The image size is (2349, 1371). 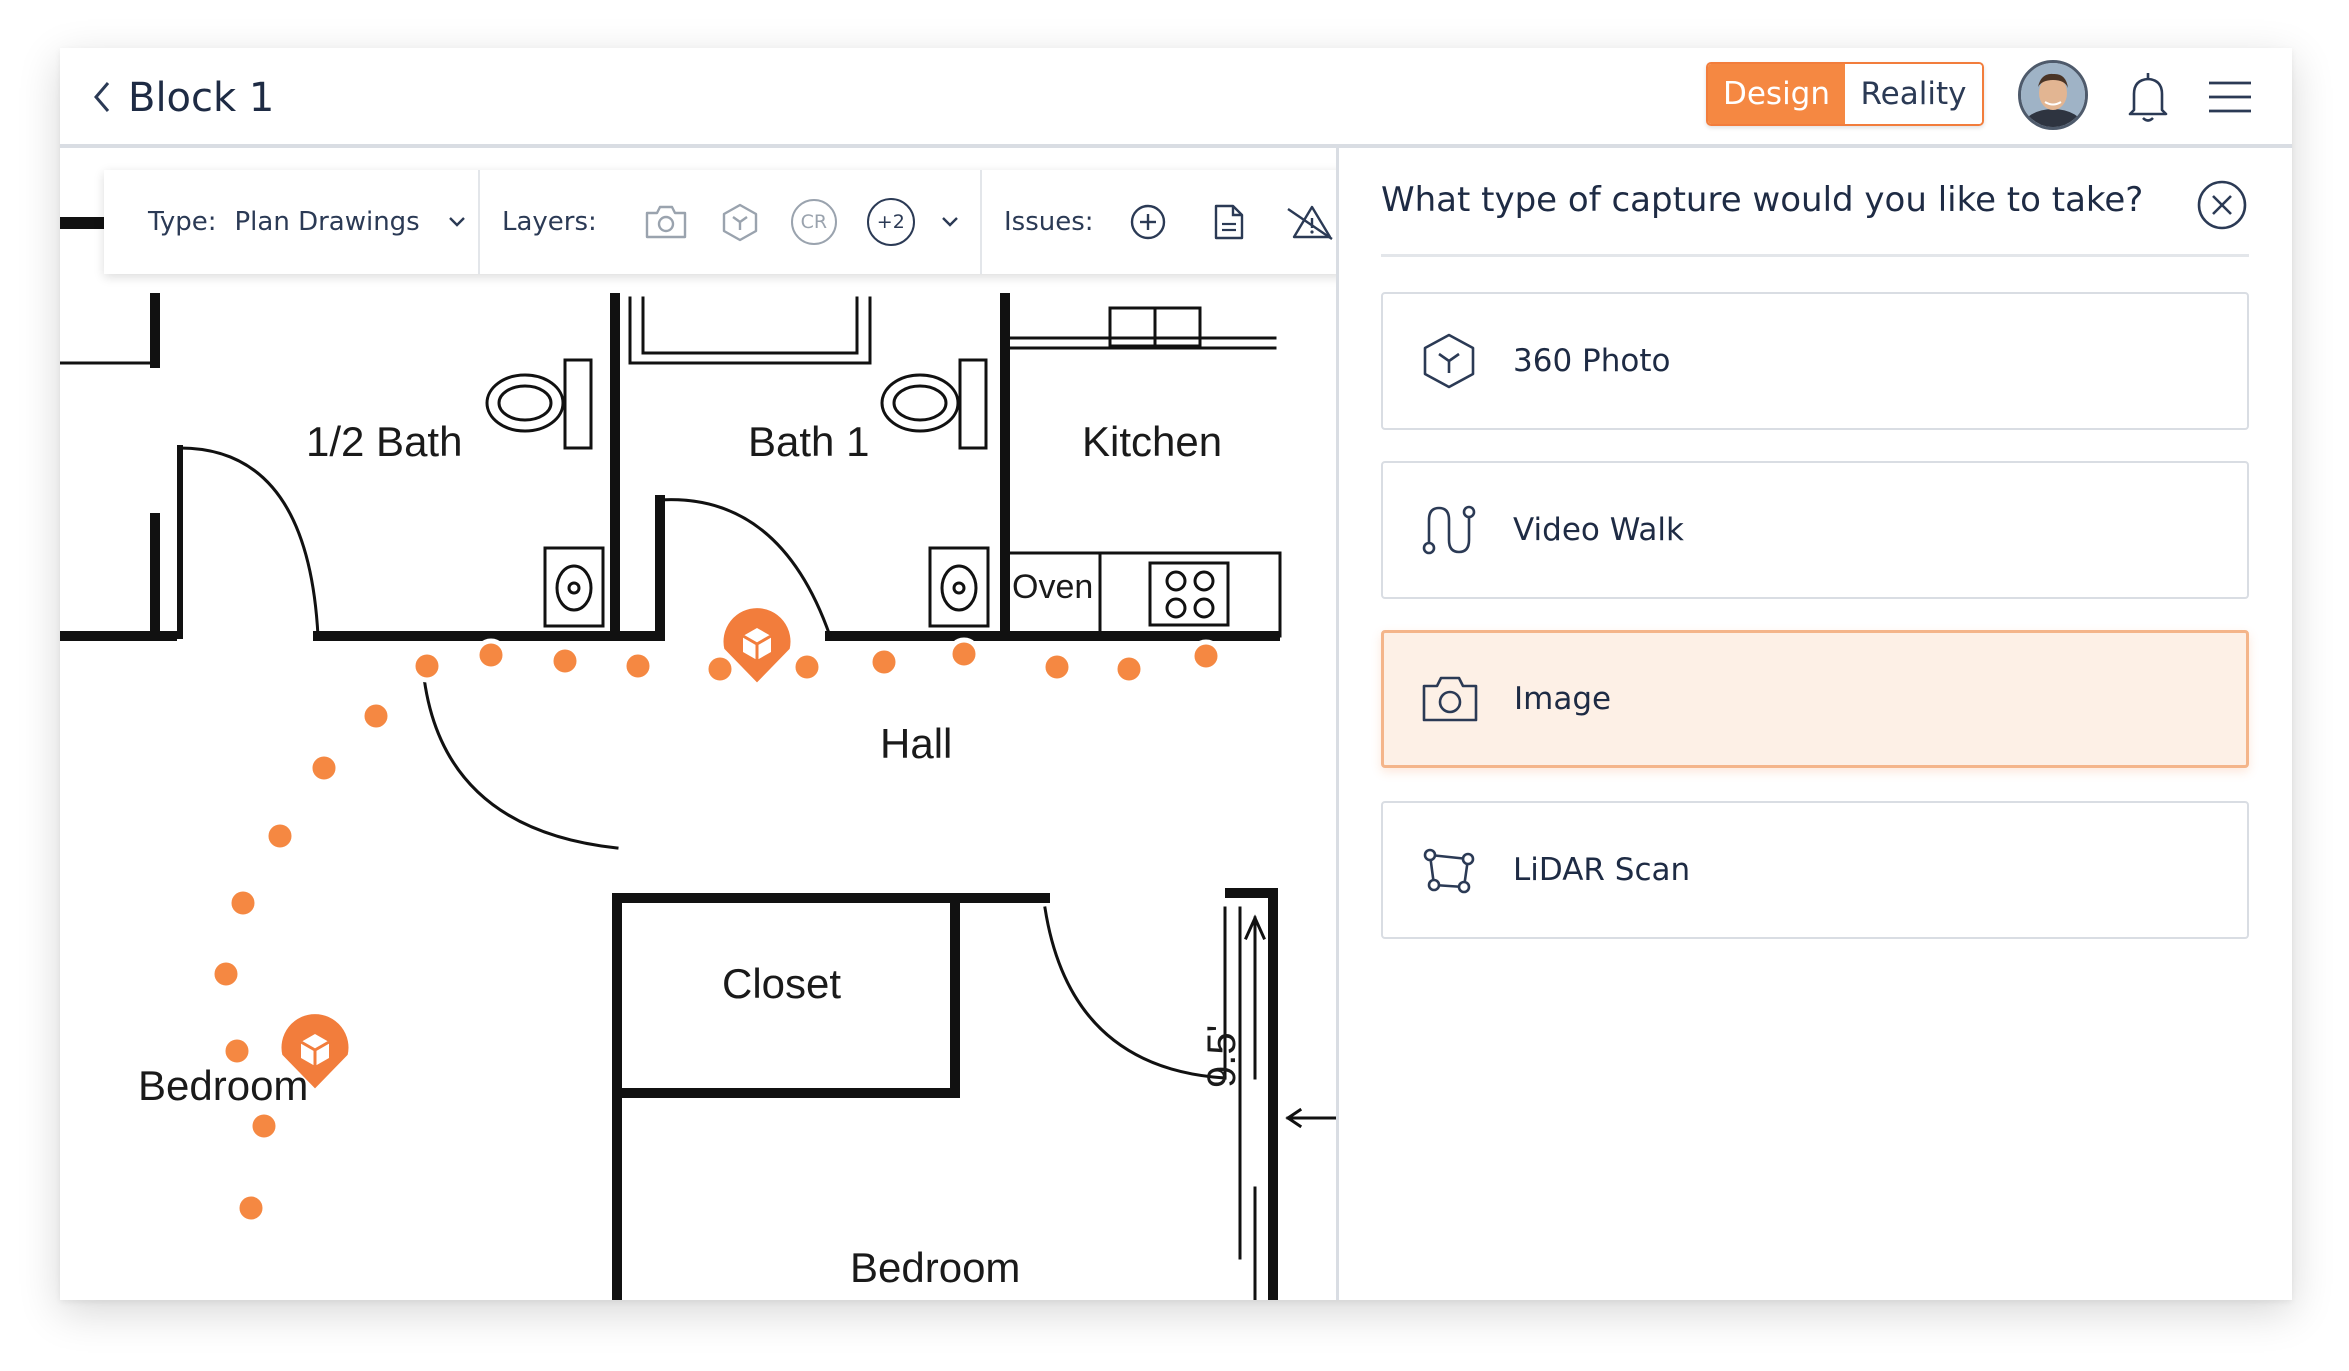 What do you see at coordinates (549, 222) in the screenshot?
I see `layers-label: Layers:` at bounding box center [549, 222].